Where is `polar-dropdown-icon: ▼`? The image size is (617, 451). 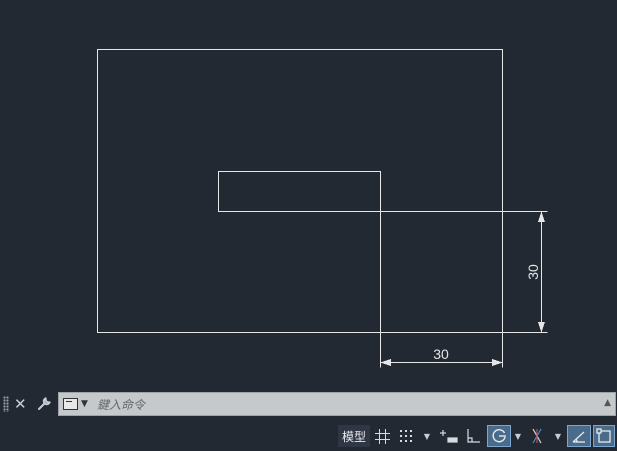
polar-dropdown-icon: ▼ is located at coordinates (518, 436).